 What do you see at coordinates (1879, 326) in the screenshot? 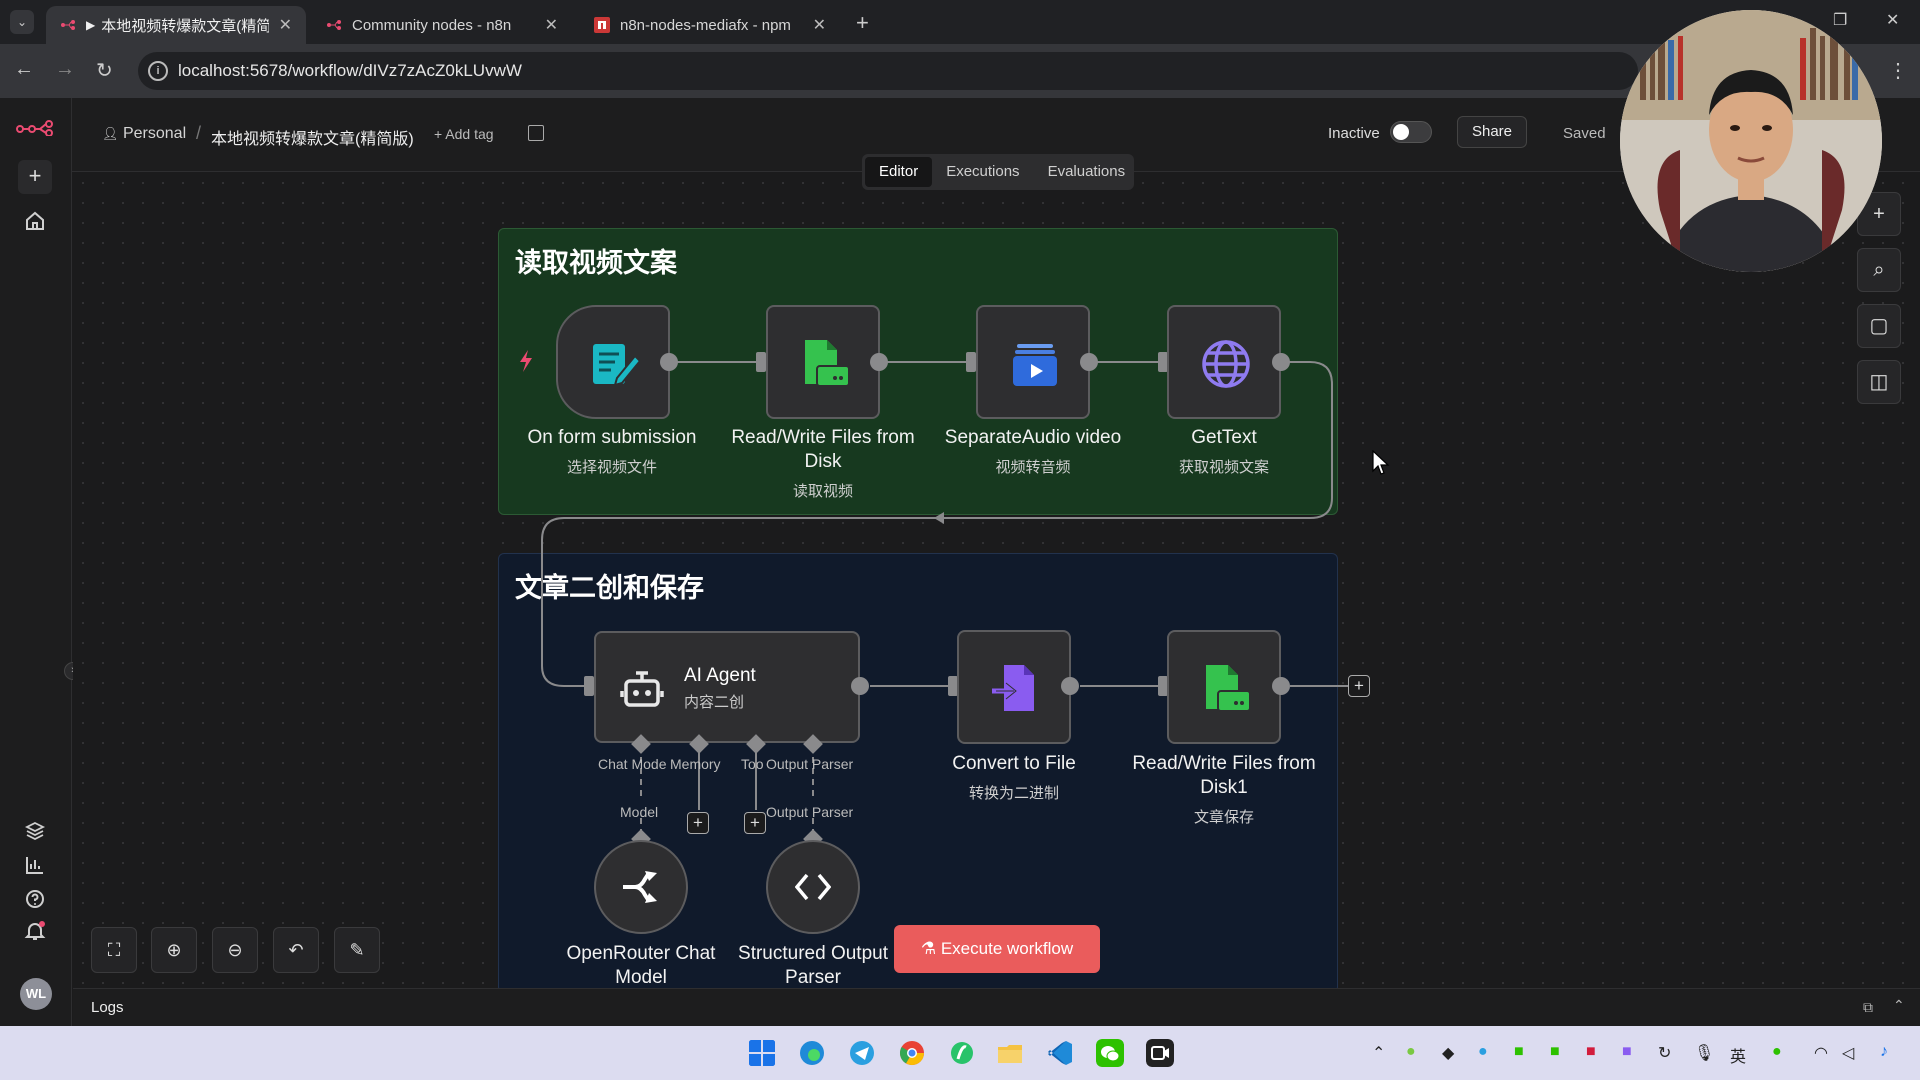
I see `sticky-note-icon: ▢` at bounding box center [1879, 326].